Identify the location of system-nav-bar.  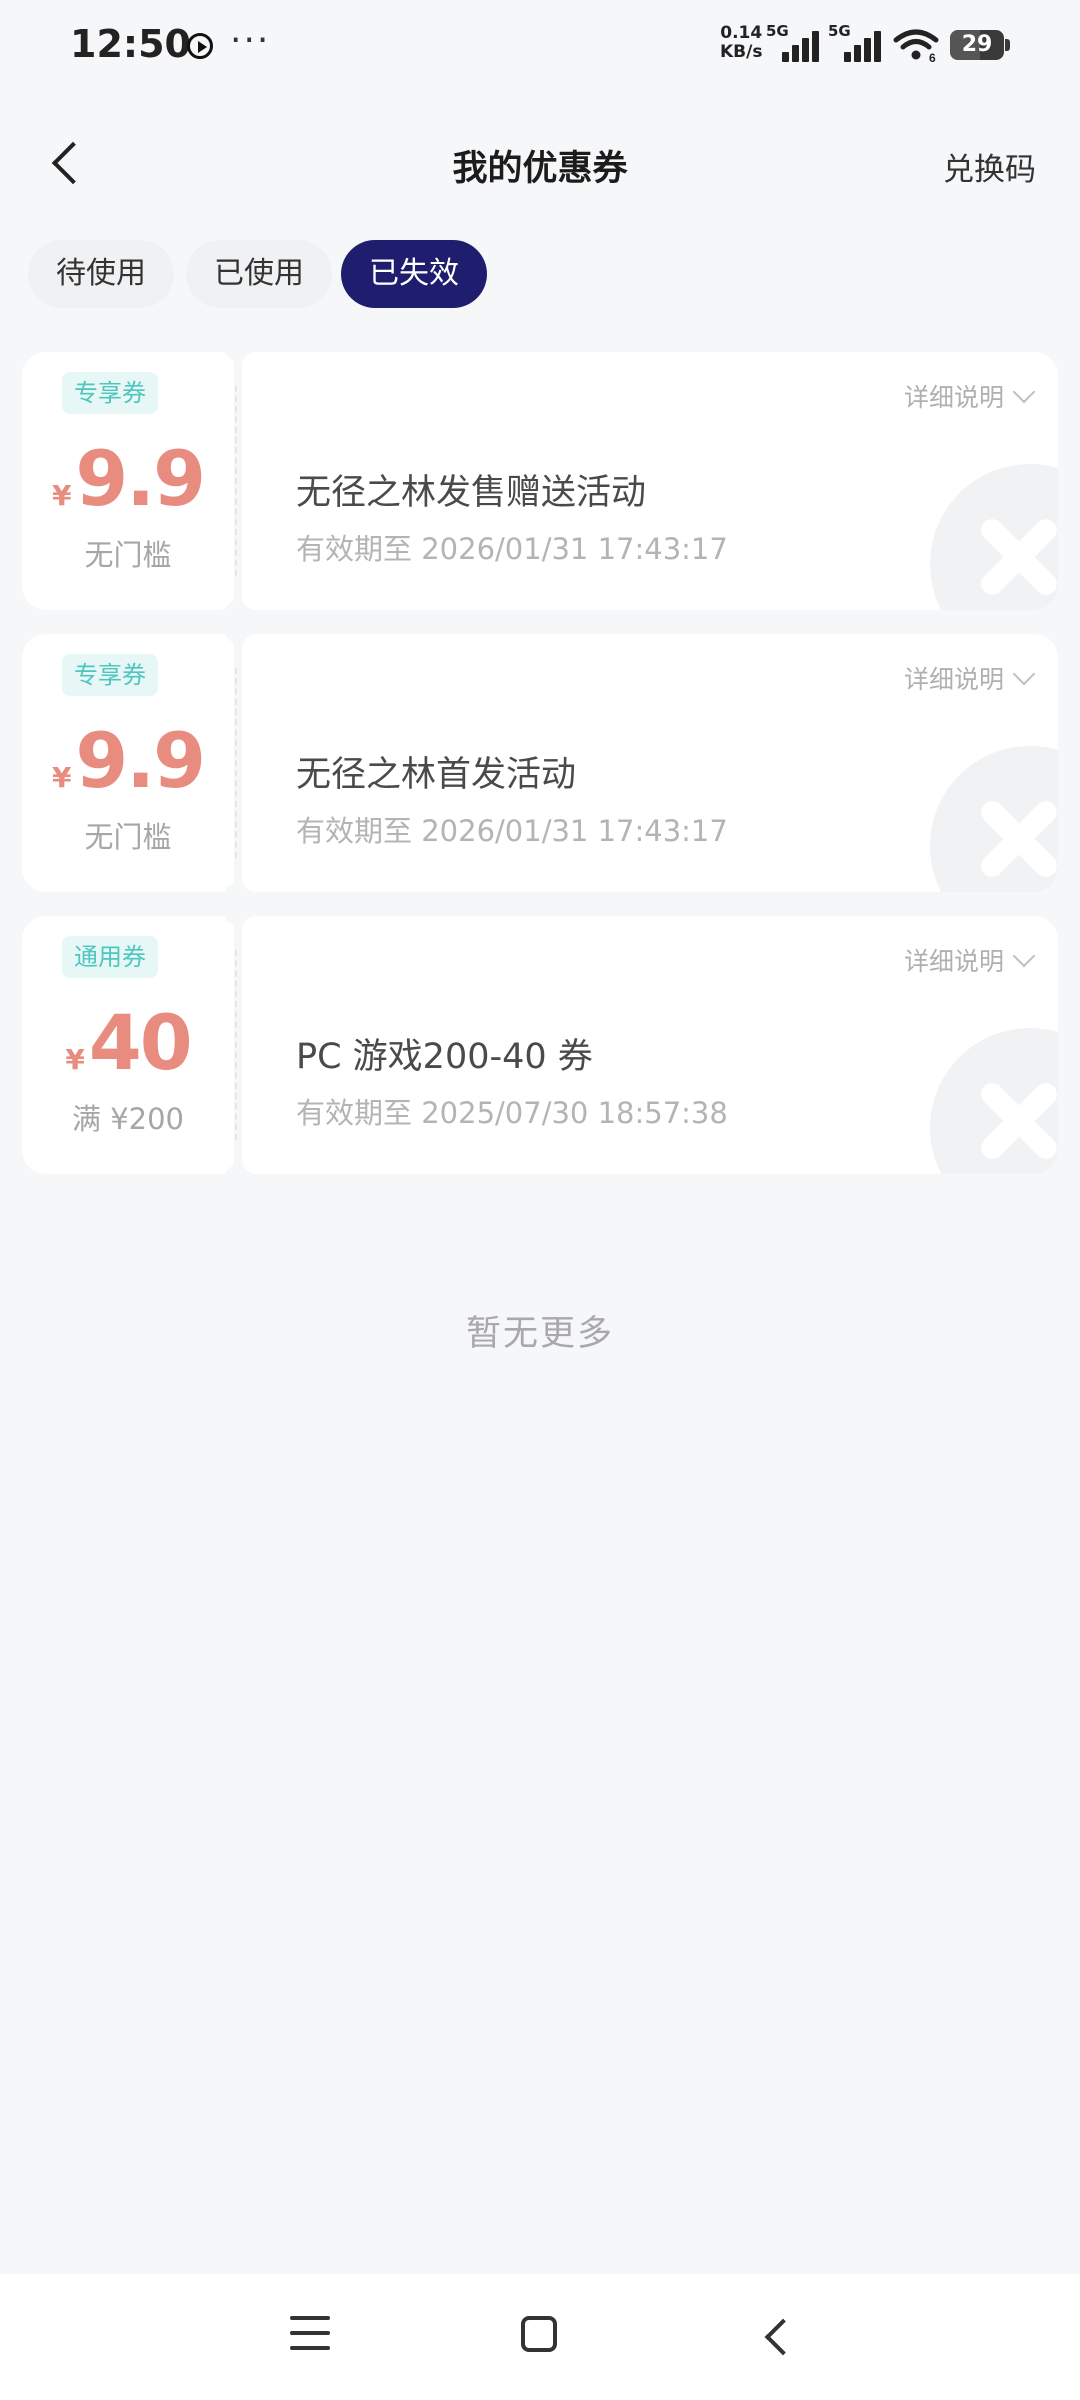
(540, 2337).